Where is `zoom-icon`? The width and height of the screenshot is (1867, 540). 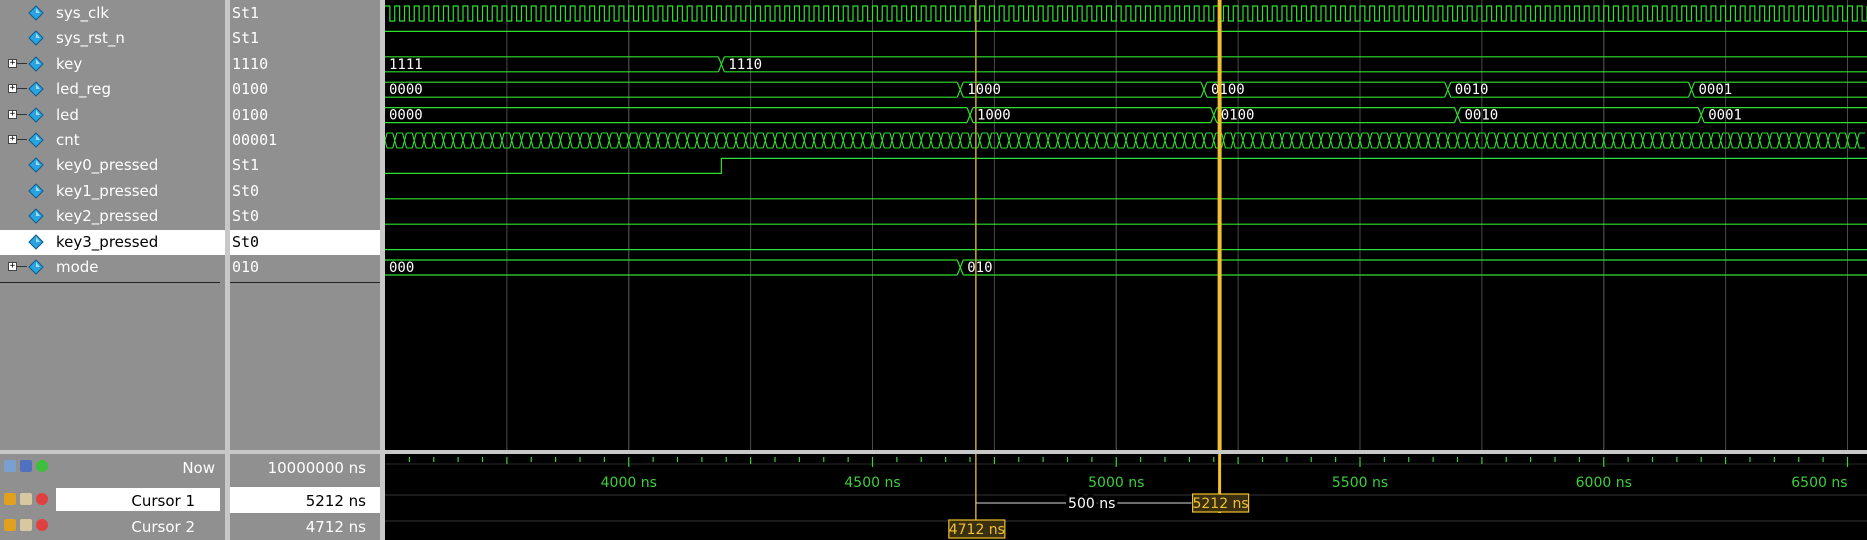 zoom-icon is located at coordinates (10, 466).